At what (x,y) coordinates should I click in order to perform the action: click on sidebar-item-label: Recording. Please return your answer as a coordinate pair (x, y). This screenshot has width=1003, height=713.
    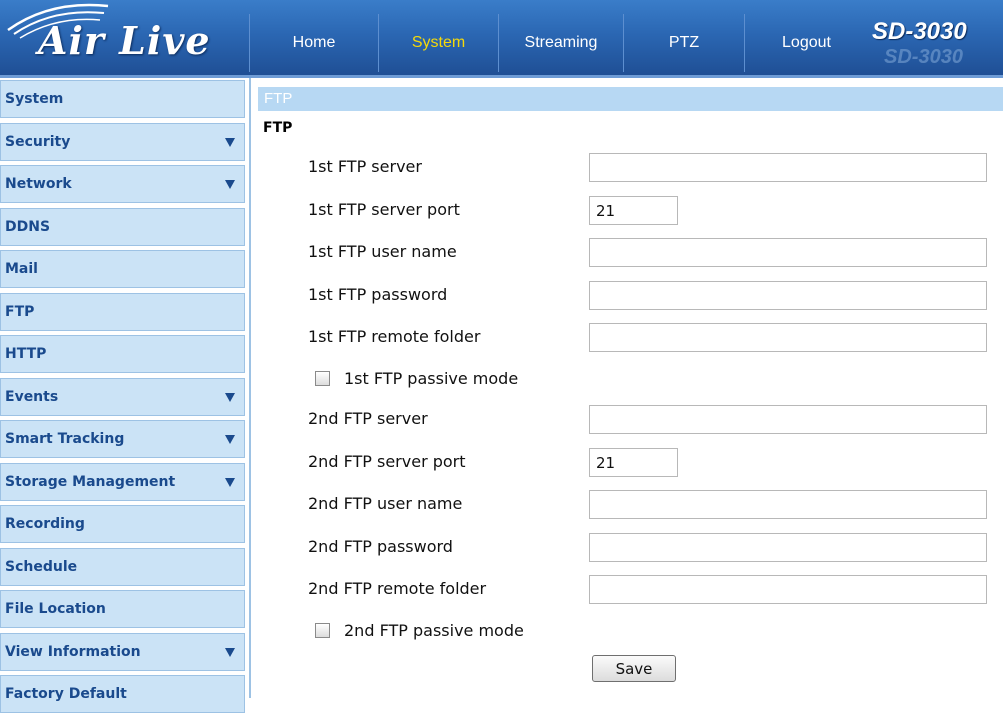
    Looking at the image, I should click on (45, 524).